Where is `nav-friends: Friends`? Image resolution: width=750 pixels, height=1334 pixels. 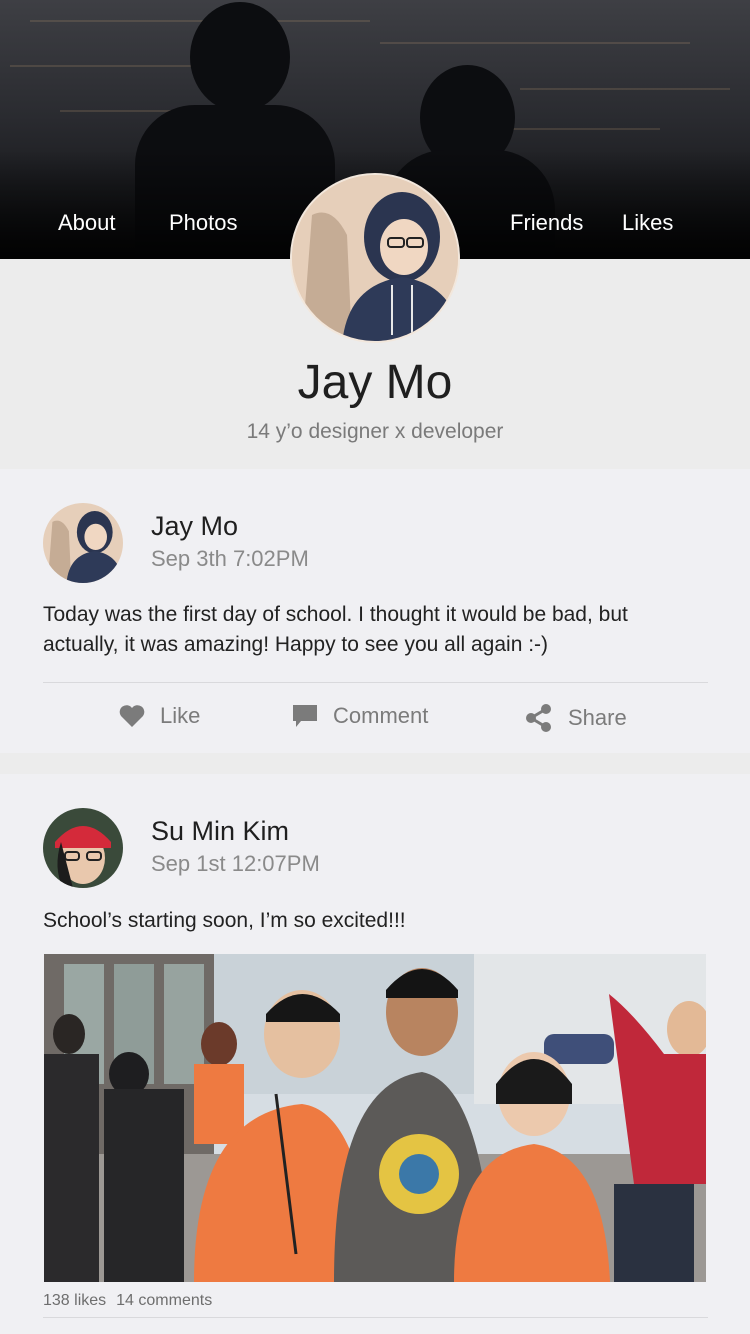
nav-friends: Friends is located at coordinates (546, 223).